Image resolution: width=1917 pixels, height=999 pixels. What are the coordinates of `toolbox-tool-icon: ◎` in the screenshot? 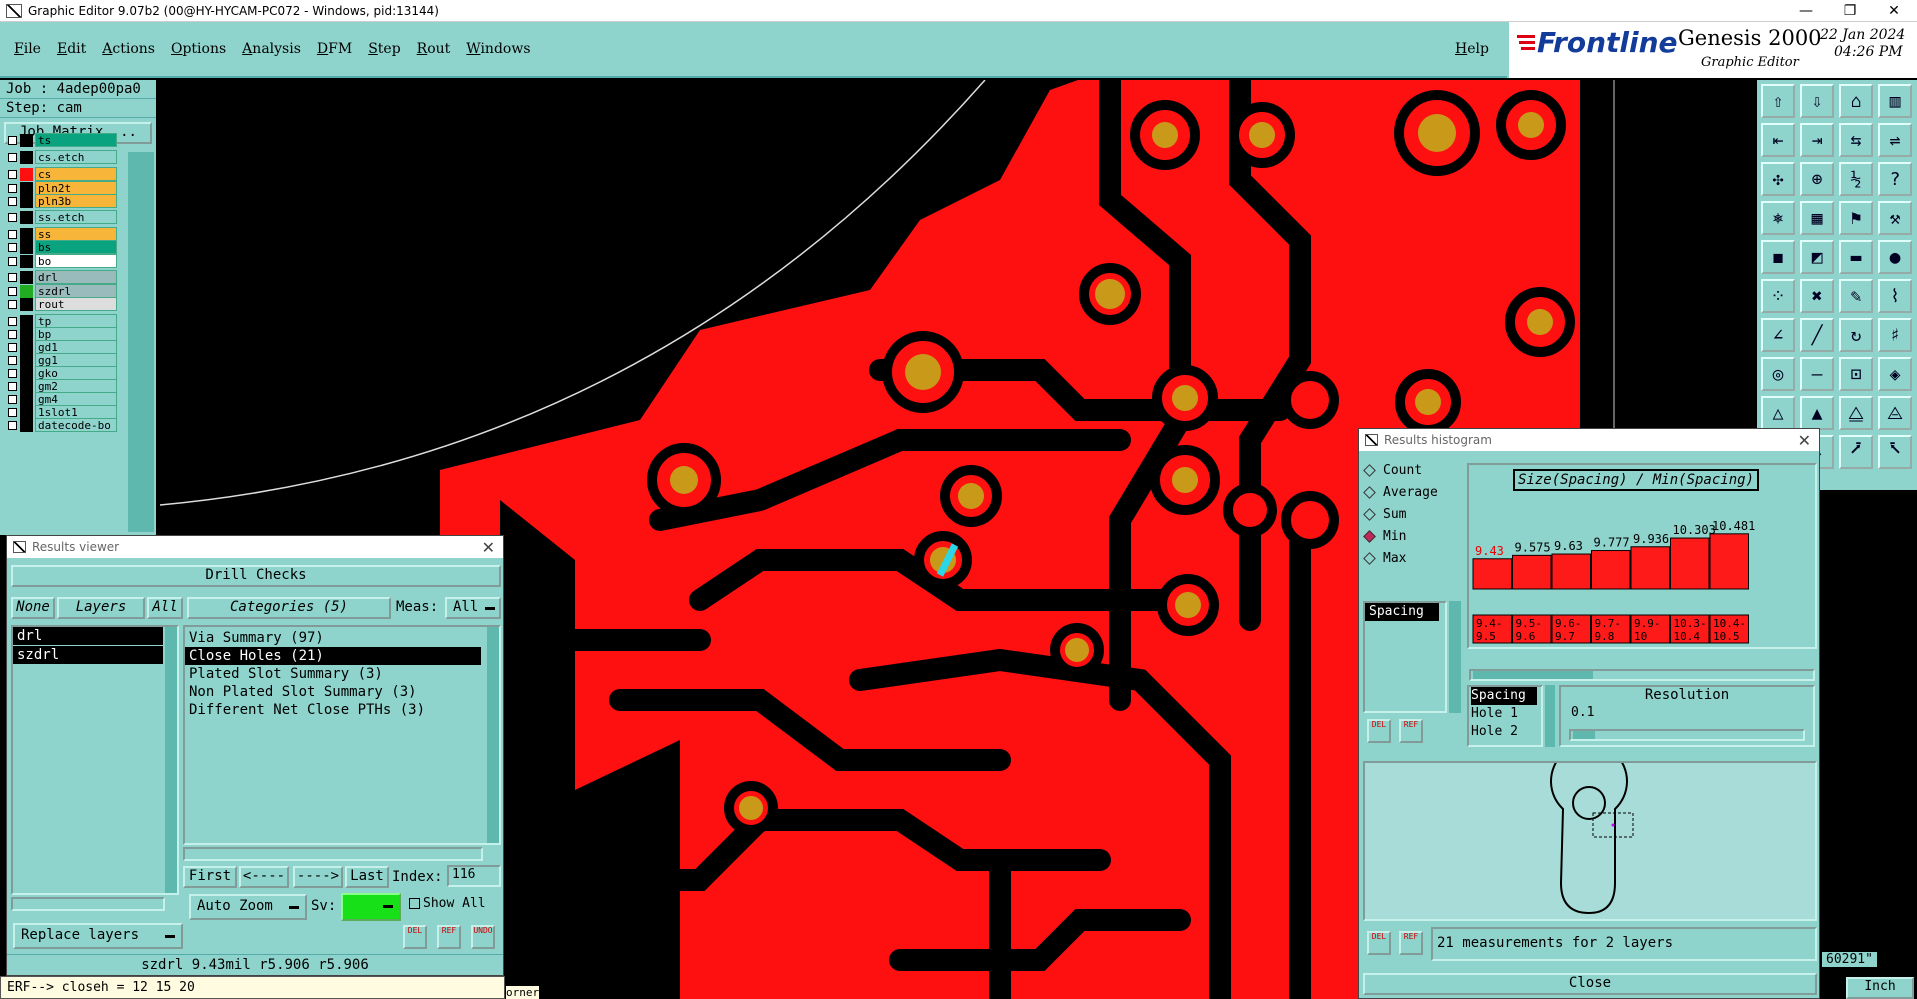 It's located at (1778, 374).